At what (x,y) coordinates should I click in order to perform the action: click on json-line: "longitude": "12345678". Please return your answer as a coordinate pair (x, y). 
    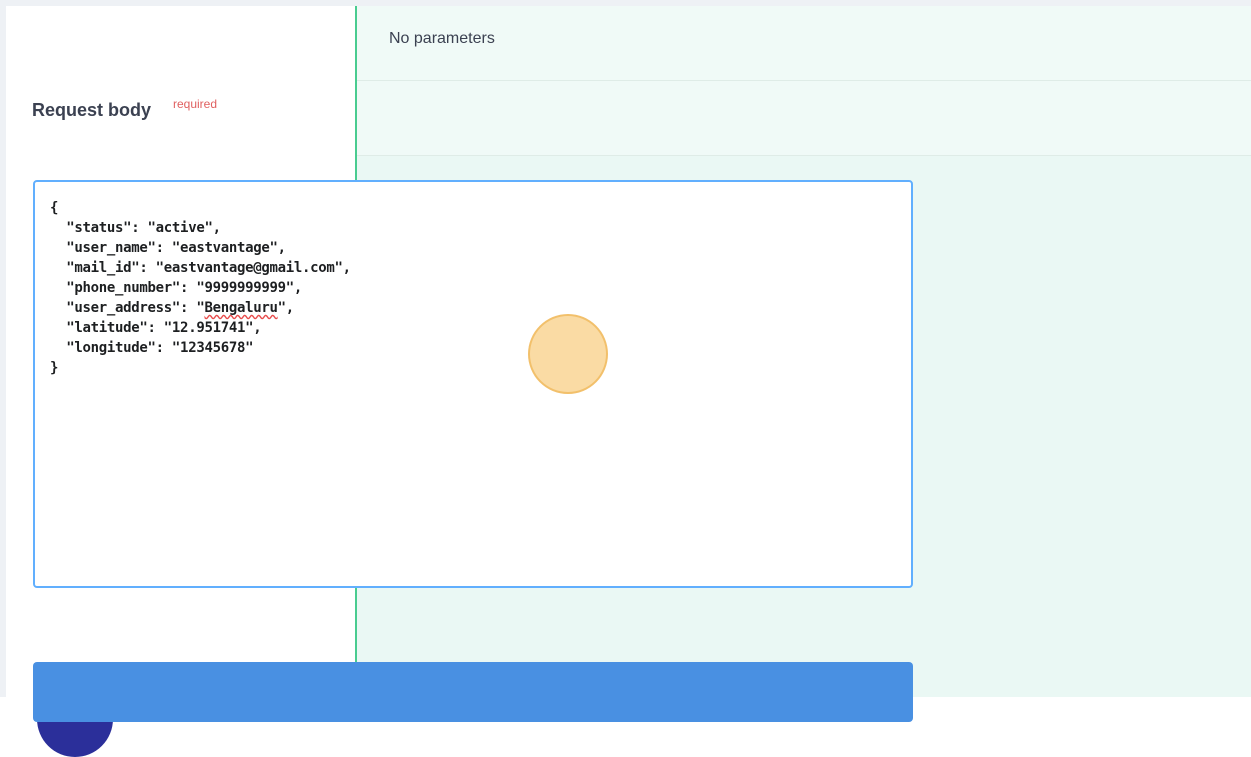
    Looking at the image, I should click on (152, 348).